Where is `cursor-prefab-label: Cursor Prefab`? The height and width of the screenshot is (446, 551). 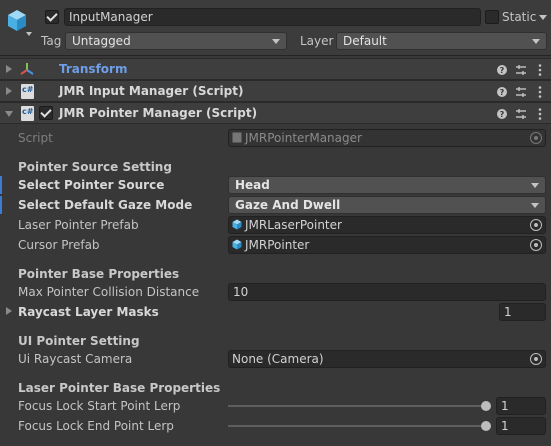 cursor-prefab-label: Cursor Prefab is located at coordinates (59, 245).